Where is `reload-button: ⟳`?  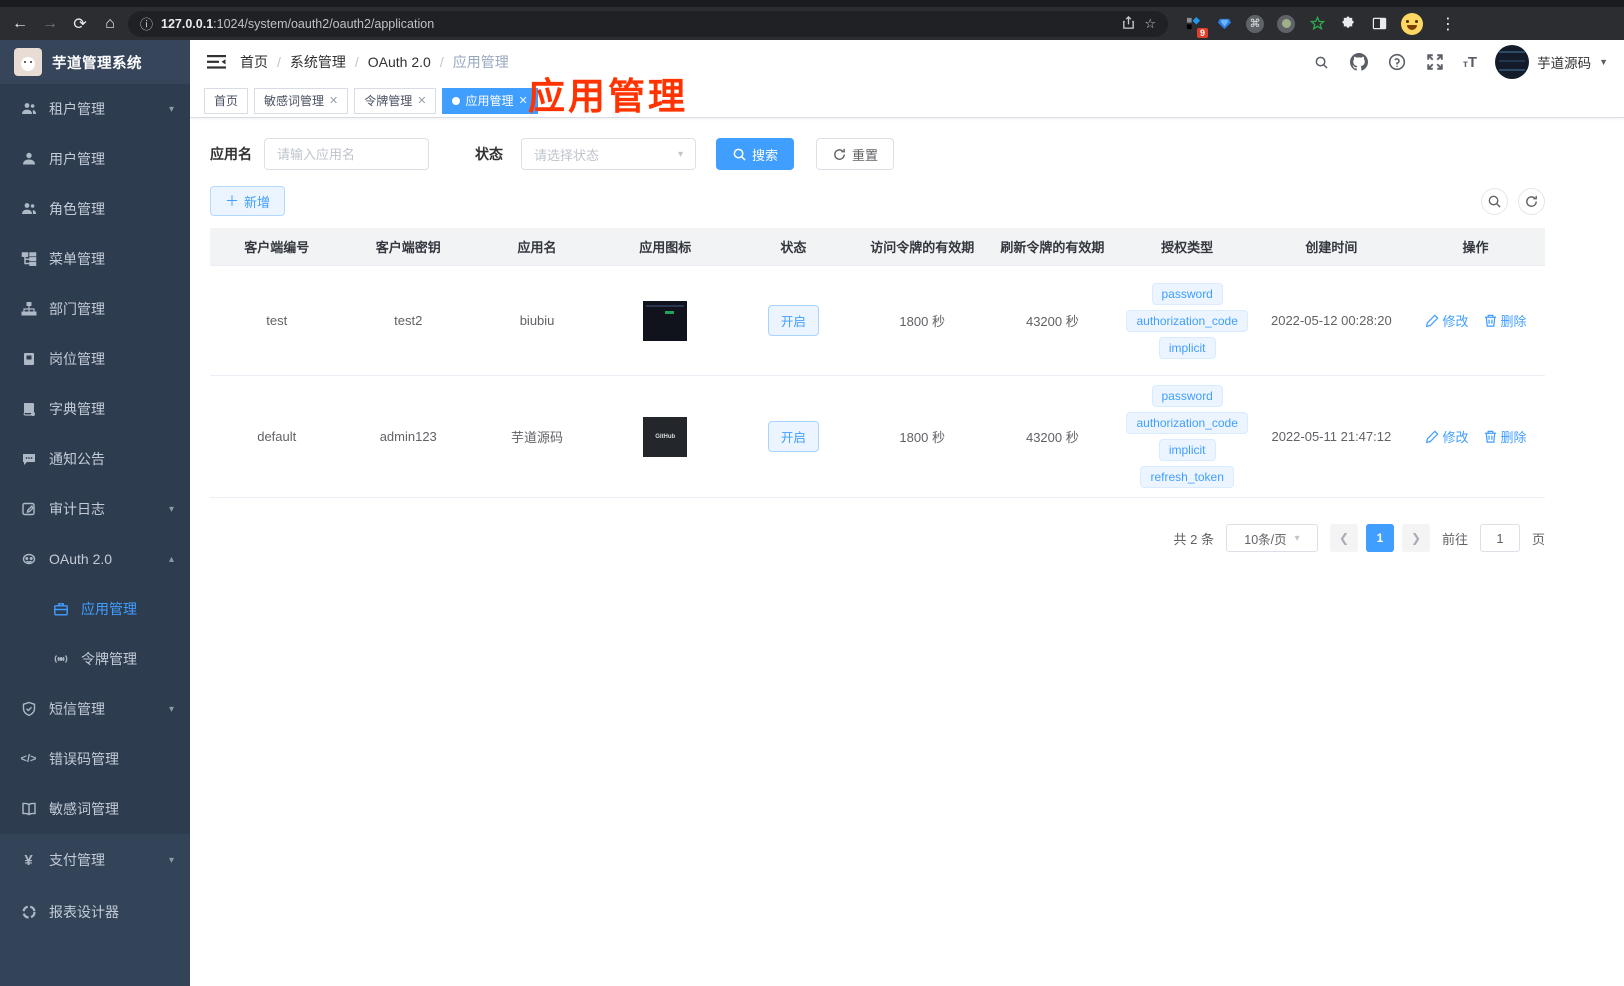
reload-button: ⟳ is located at coordinates (80, 24).